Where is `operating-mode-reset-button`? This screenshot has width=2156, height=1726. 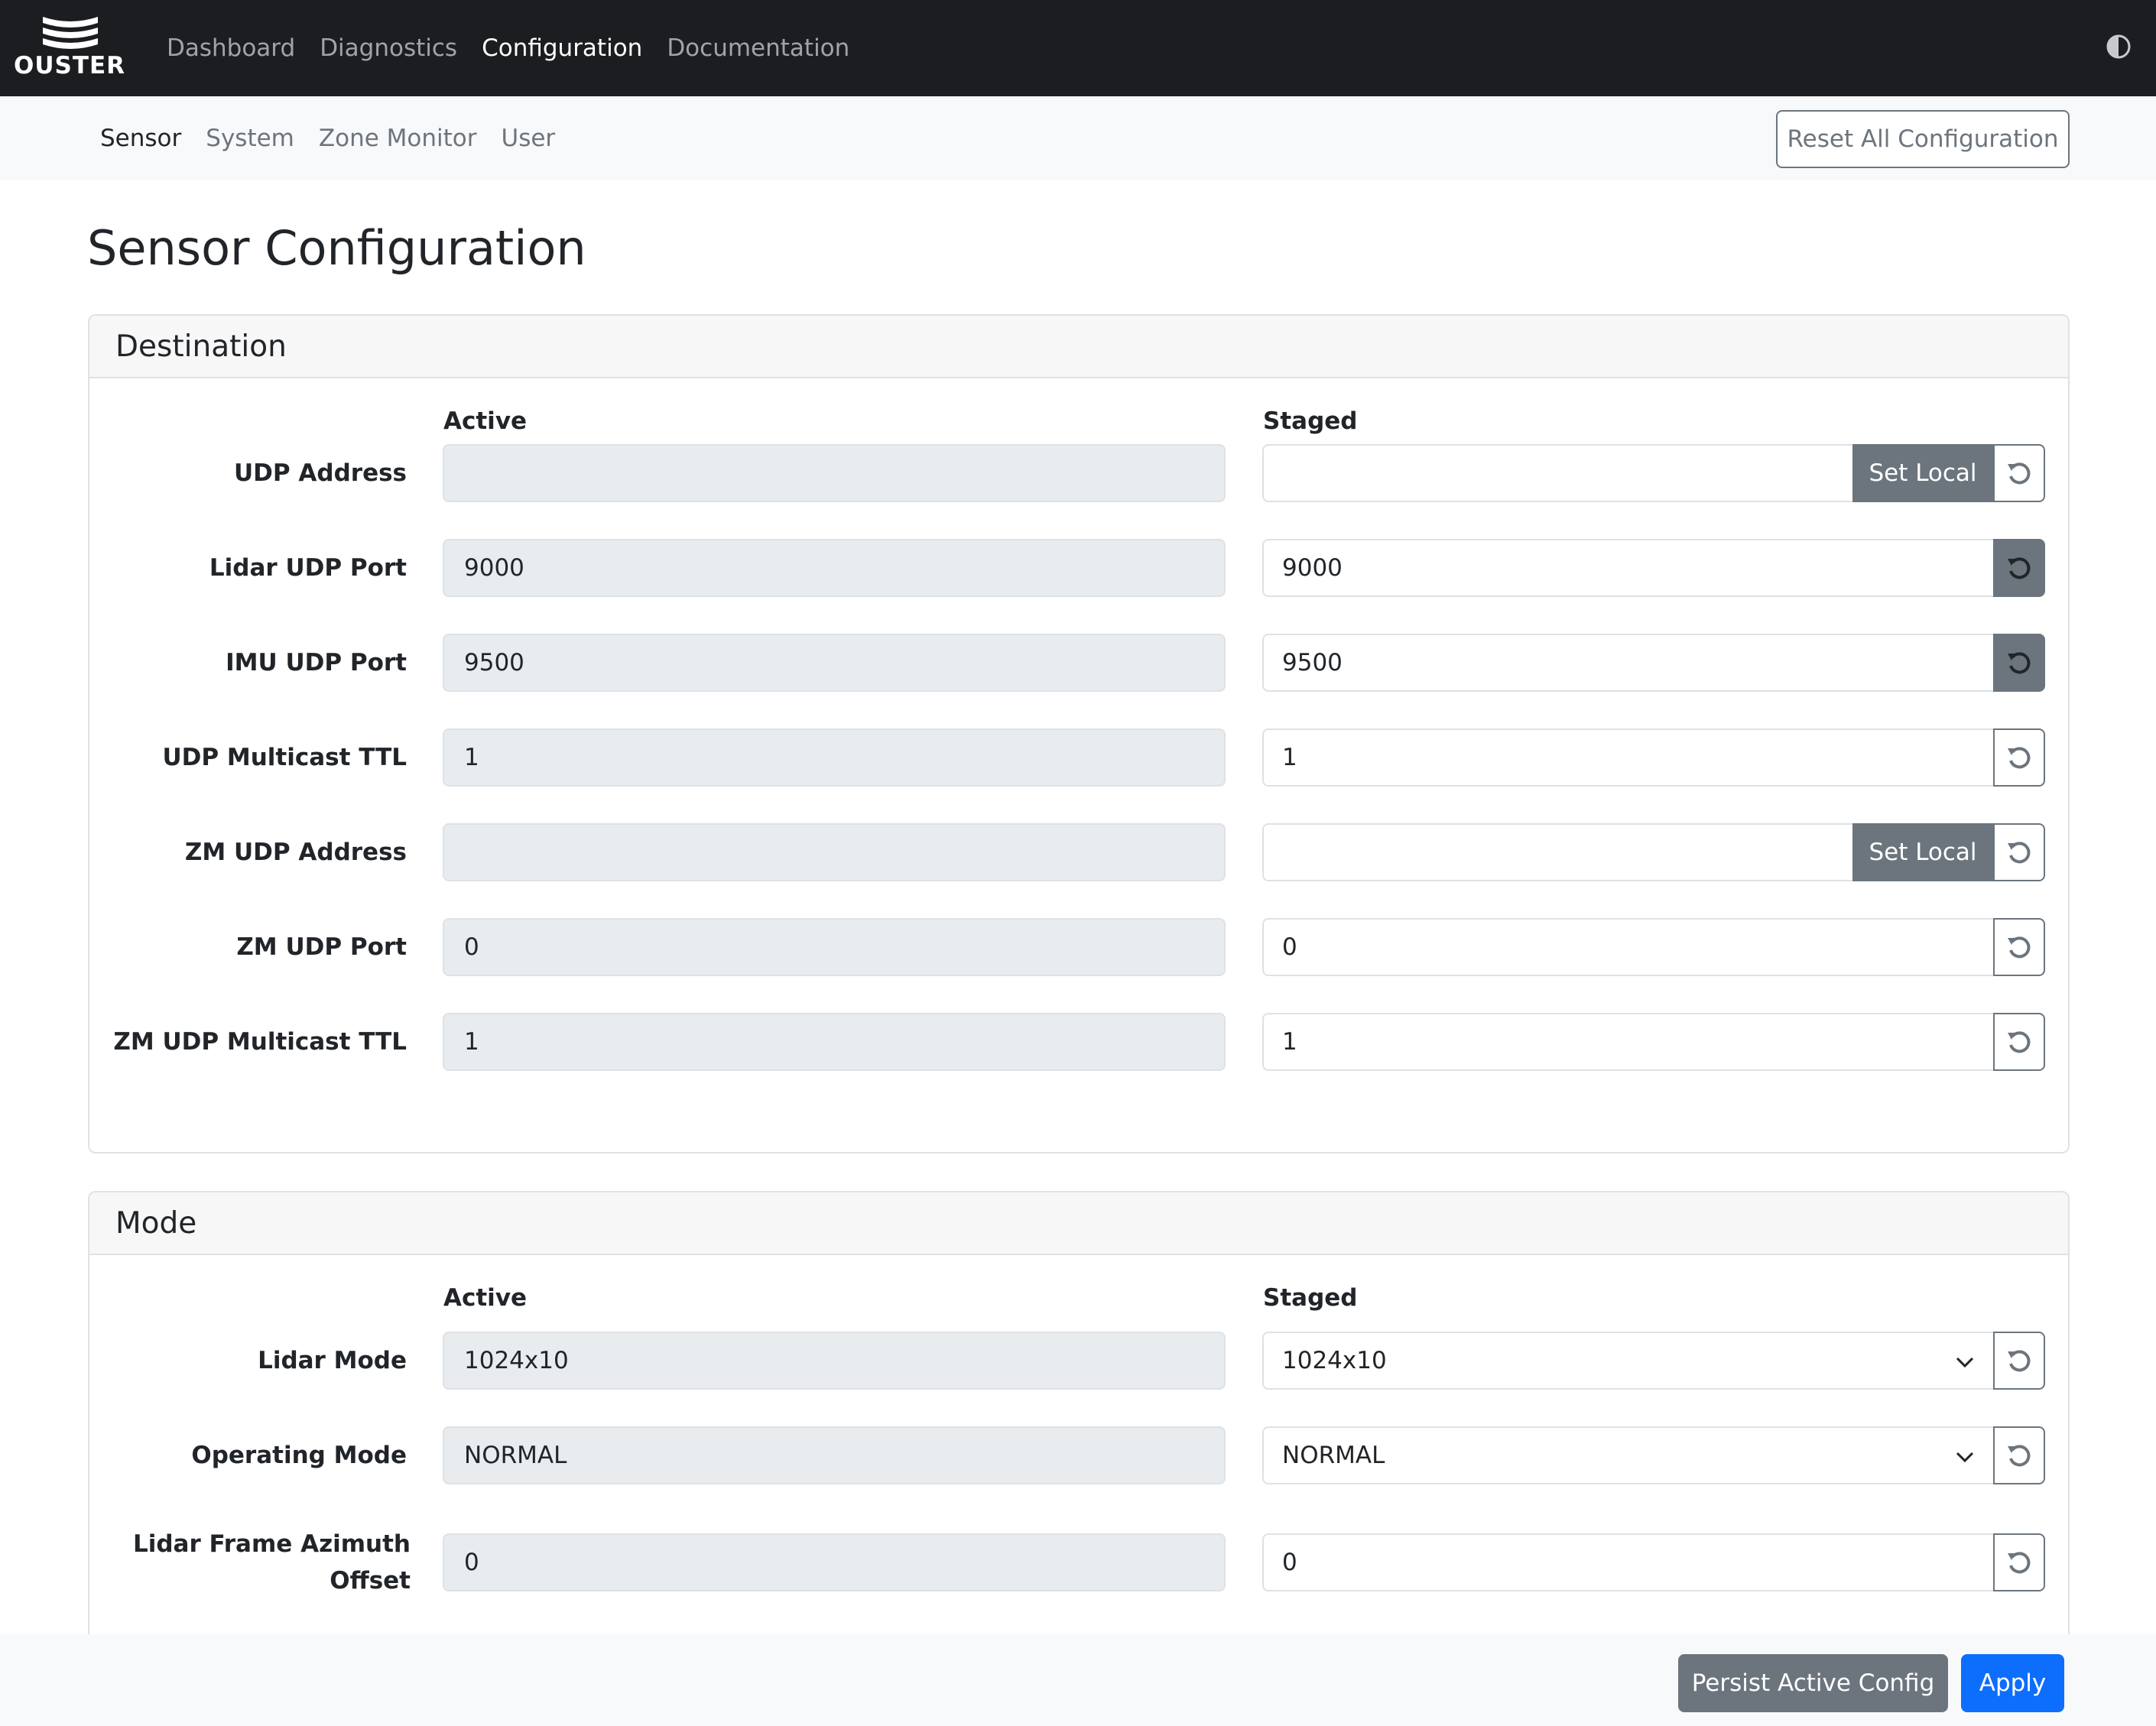 operating-mode-reset-button is located at coordinates (2019, 1455).